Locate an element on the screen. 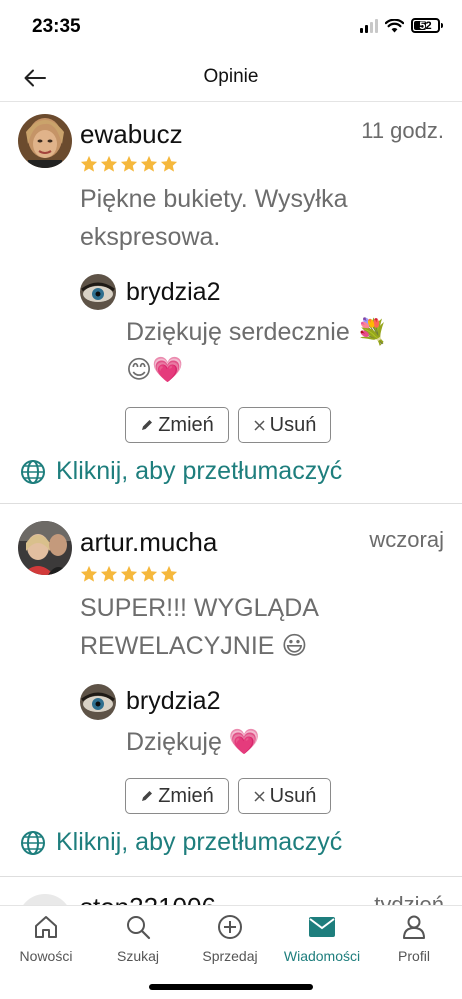 This screenshot has width=462, height=999. envelope-icon is located at coordinates (322, 927).